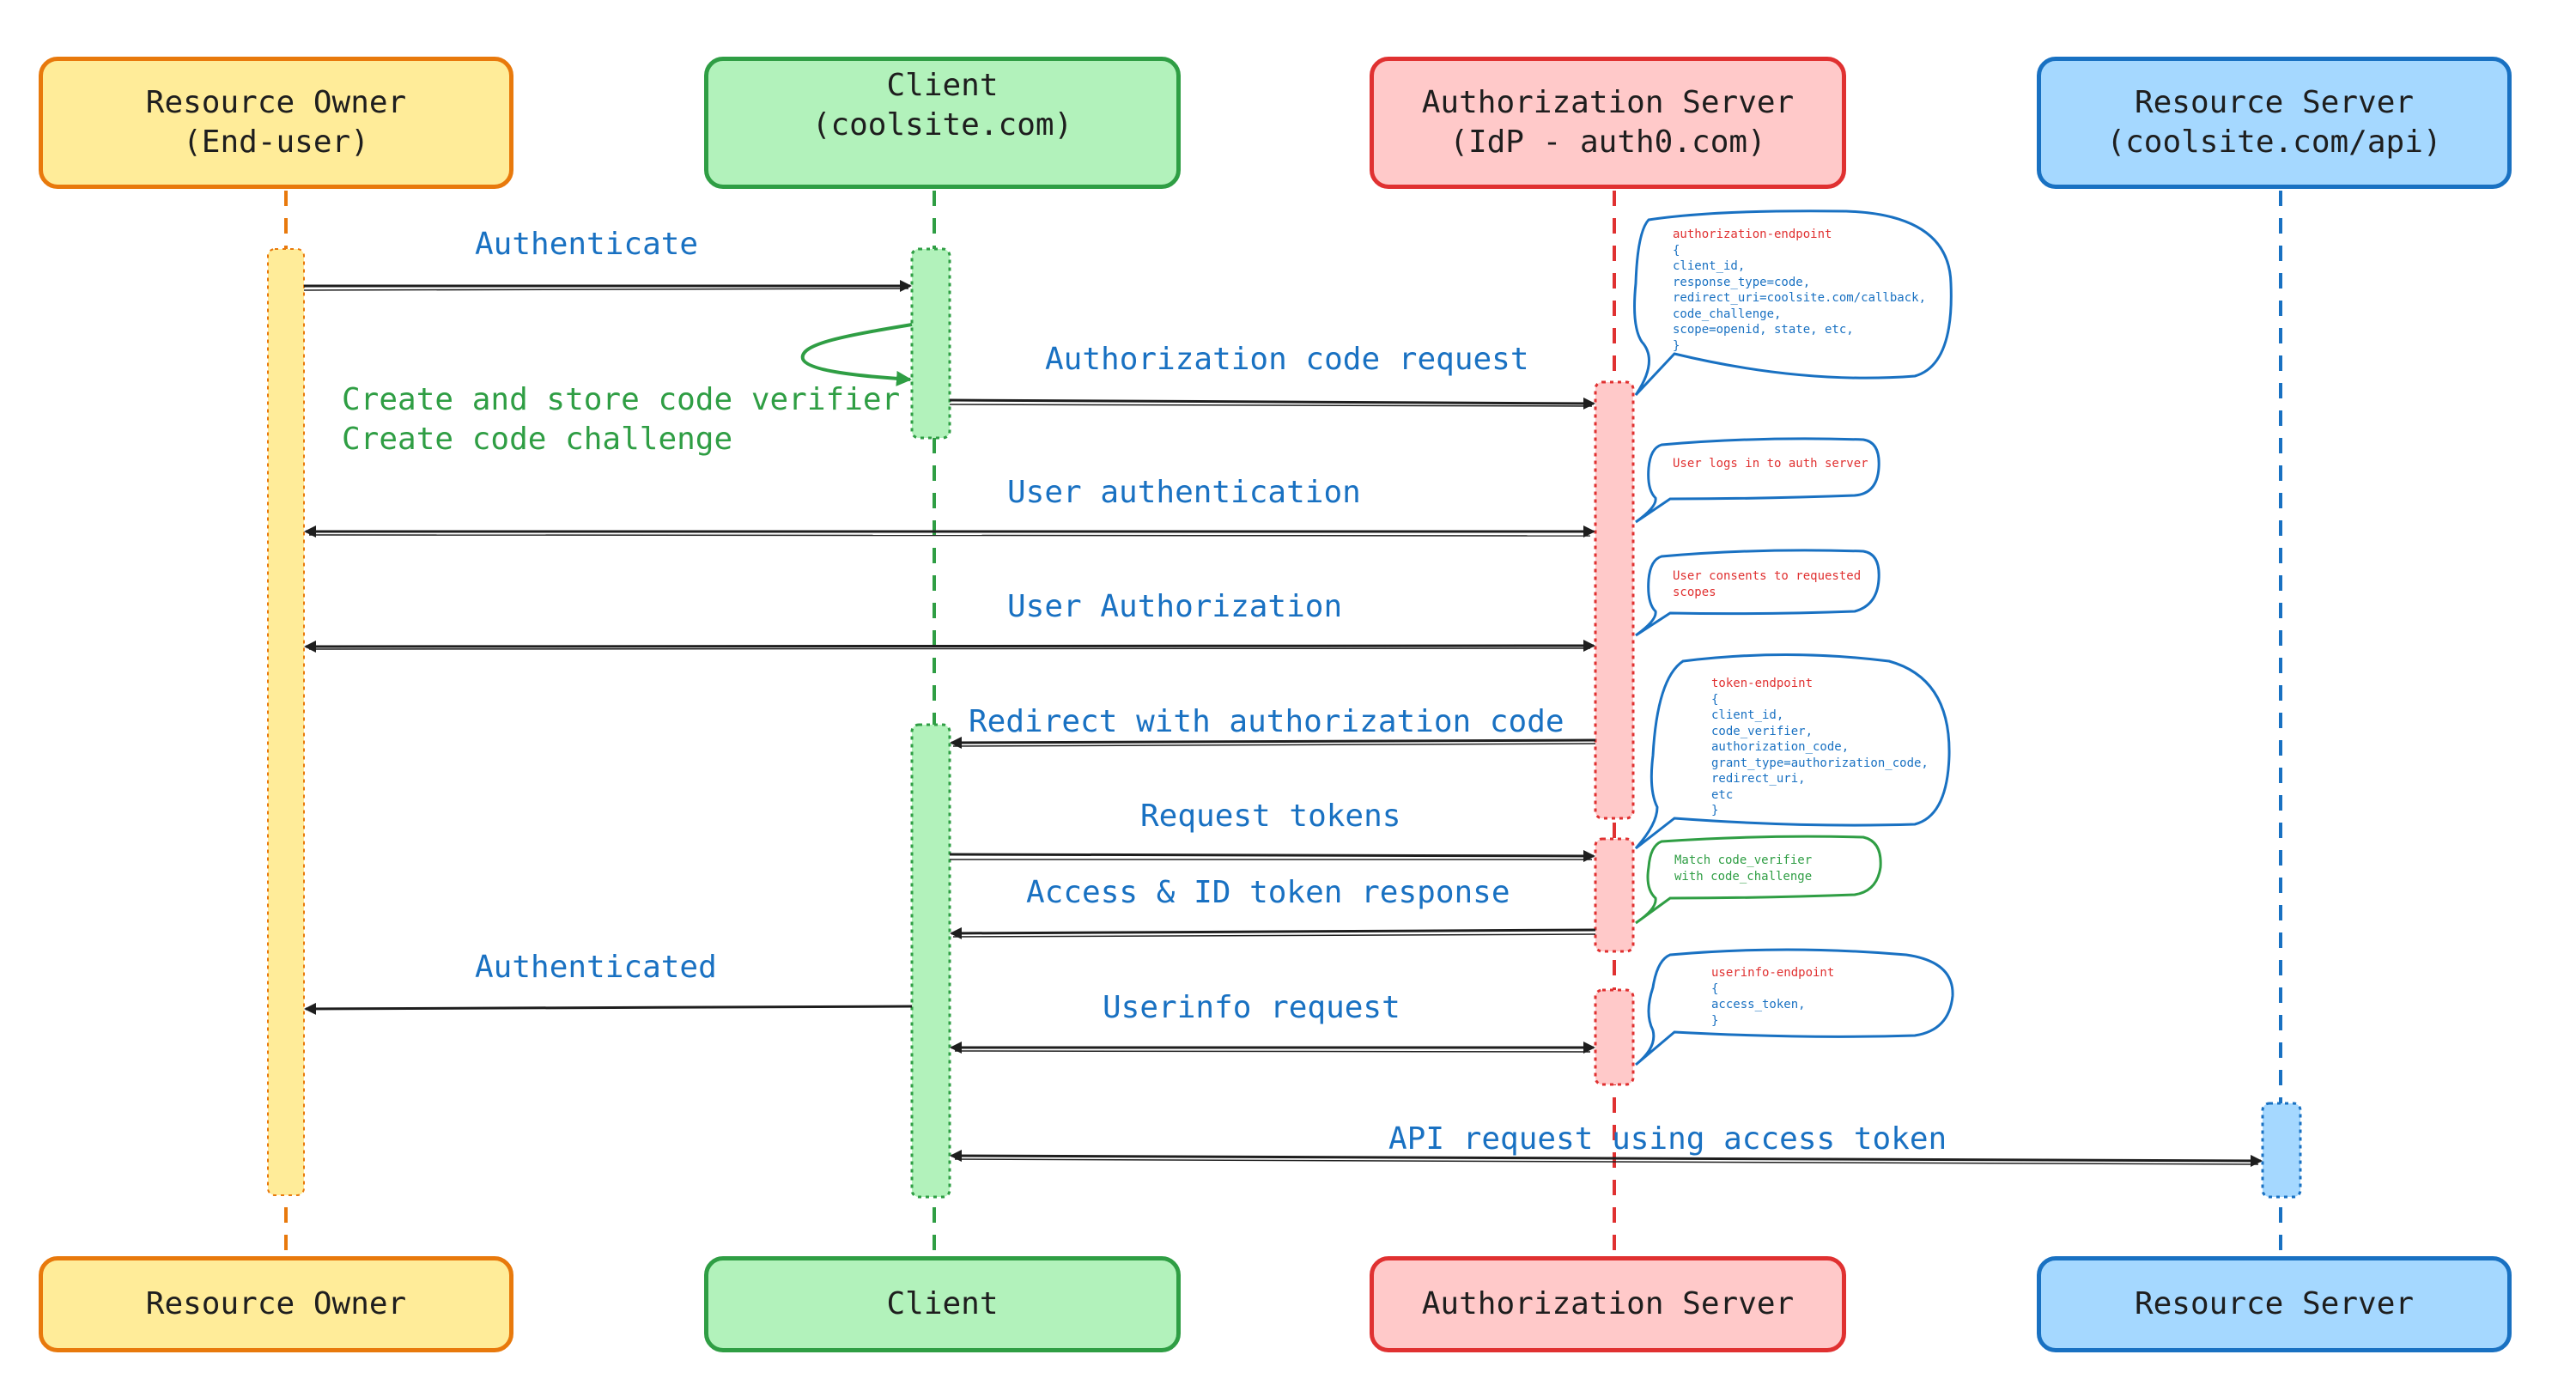 Image resolution: width=2576 pixels, height=1391 pixels. Describe the element at coordinates (537, 439) in the screenshot. I see `self-note-line-2: Create code challenge` at that location.